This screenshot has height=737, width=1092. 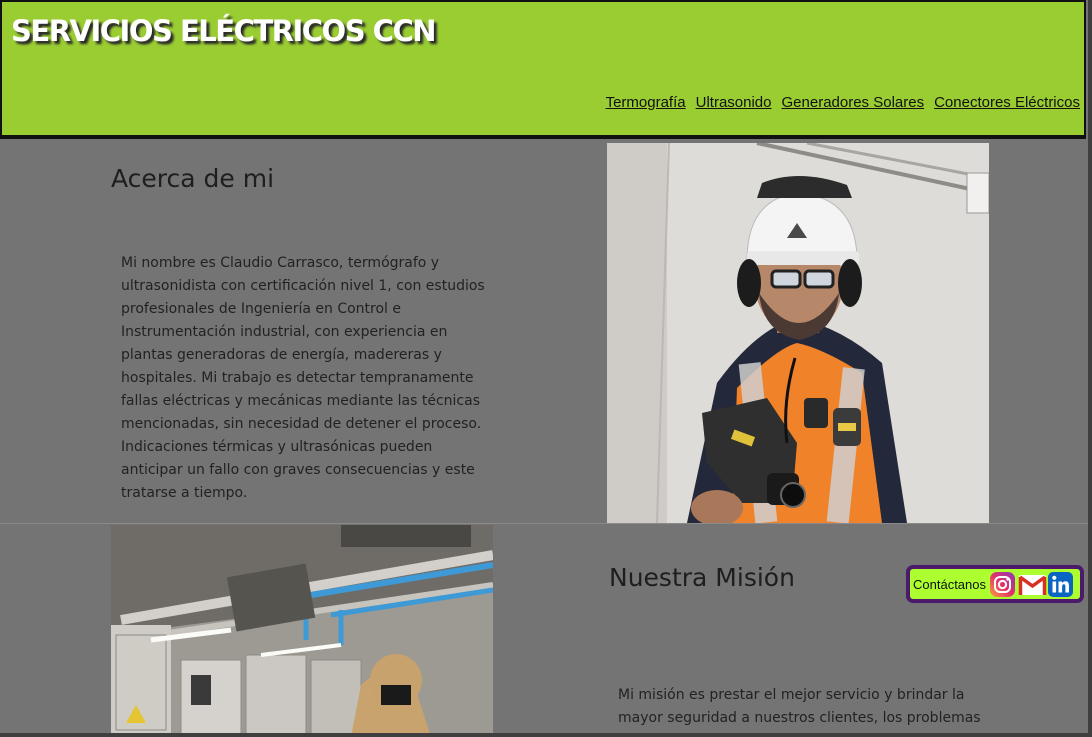 I want to click on contact-label: Contáctanos, so click(x=949, y=584).